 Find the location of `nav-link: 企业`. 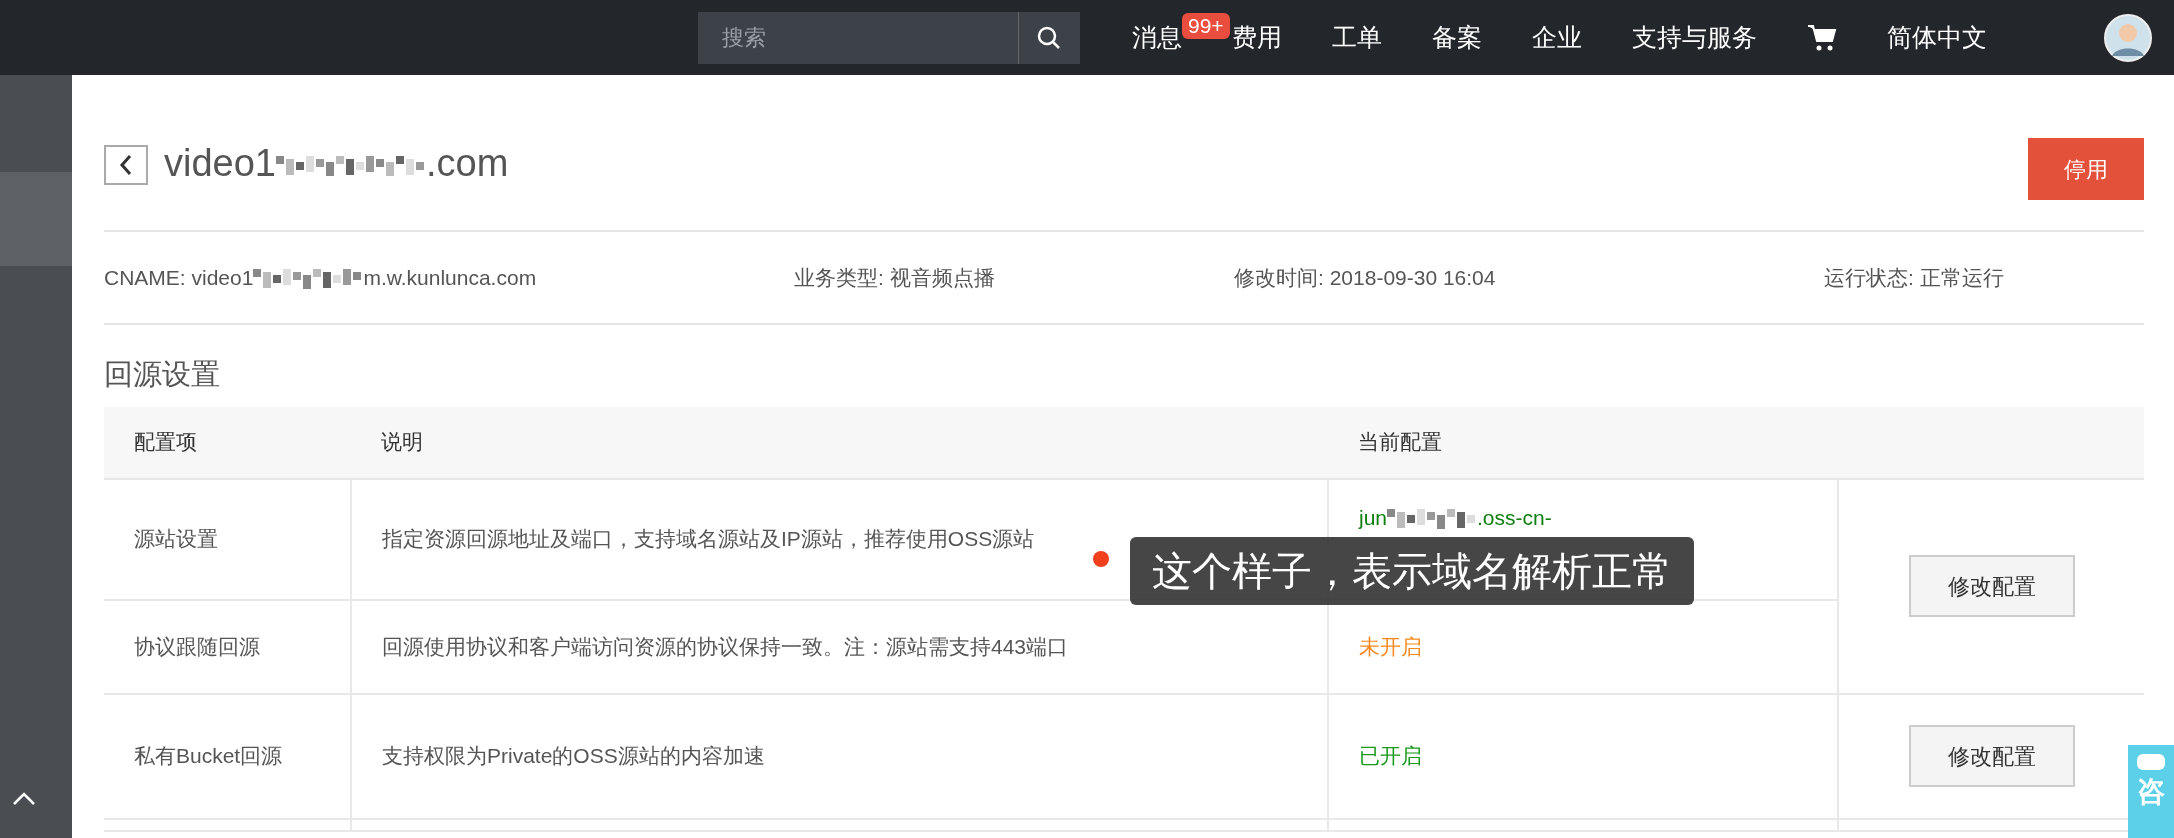

nav-link: 企业 is located at coordinates (1557, 36).